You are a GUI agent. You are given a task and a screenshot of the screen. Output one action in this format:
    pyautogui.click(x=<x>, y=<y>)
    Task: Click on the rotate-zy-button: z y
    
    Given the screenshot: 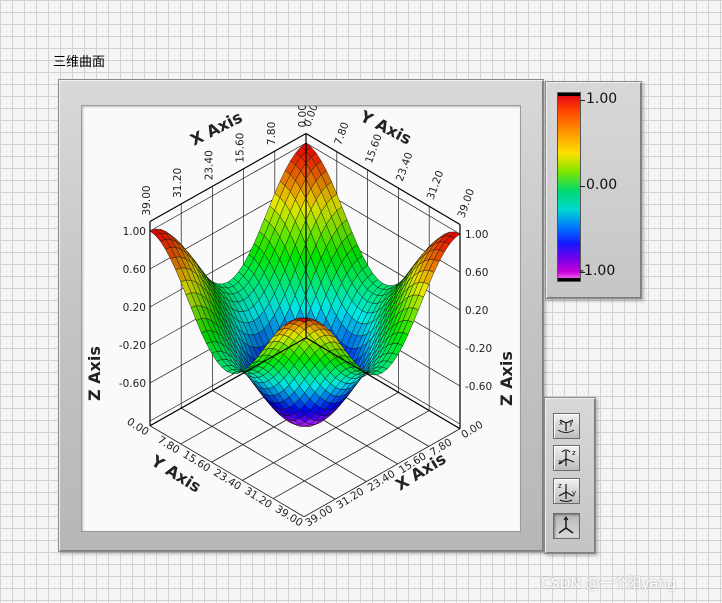 What is the action you would take?
    pyautogui.click(x=566, y=491)
    